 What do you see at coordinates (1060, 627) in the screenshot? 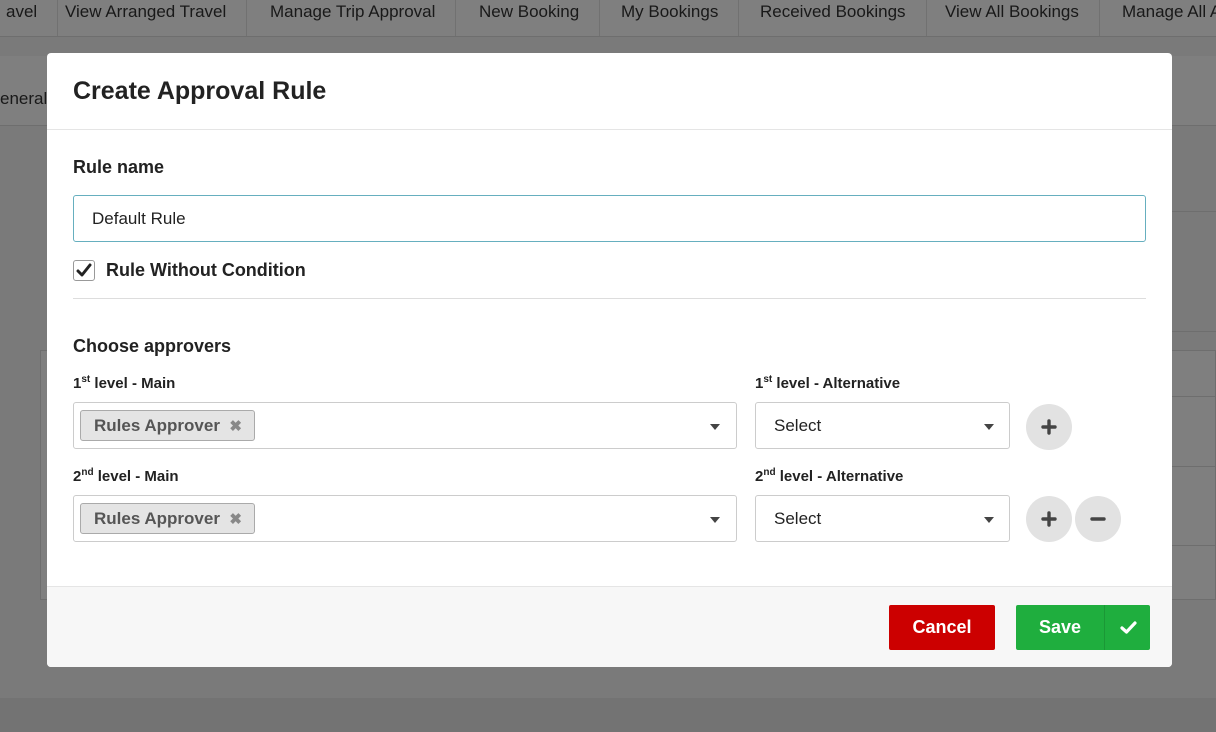
I see `save-button-label: Save` at bounding box center [1060, 627].